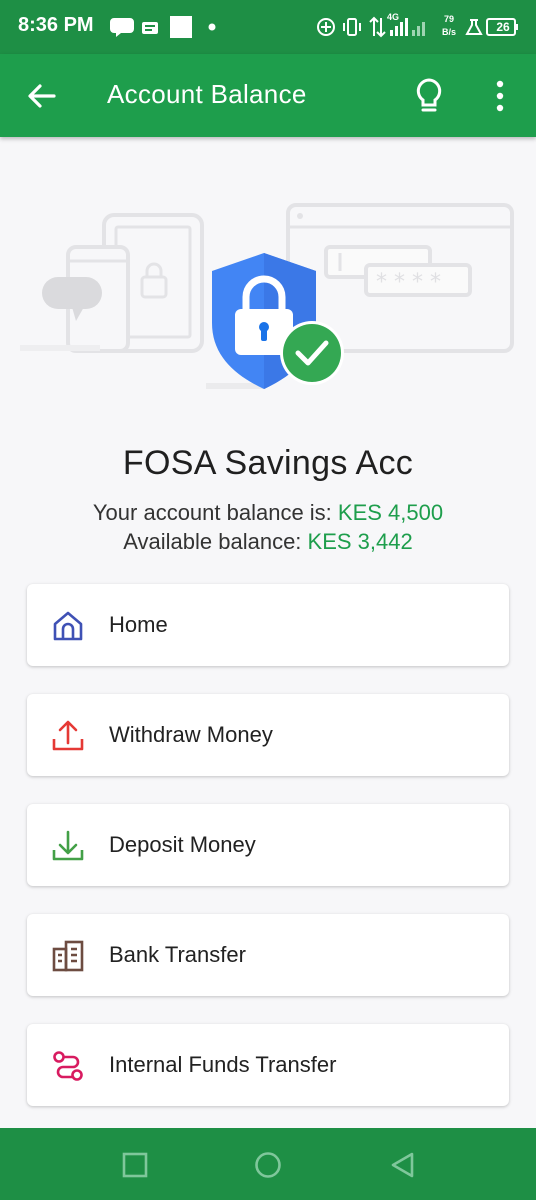 The height and width of the screenshot is (1200, 536). I want to click on home-nav-icon, so click(268, 1165).